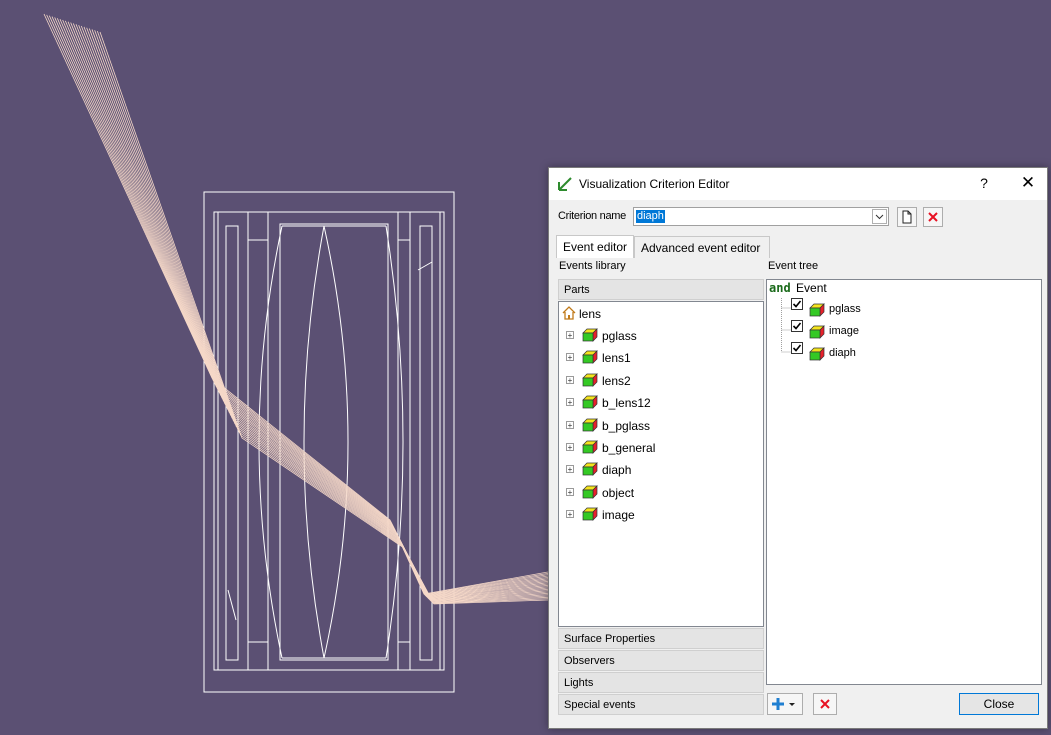  What do you see at coordinates (654, 184) in the screenshot?
I see `dialog-title: Visualization Criterion Editor` at bounding box center [654, 184].